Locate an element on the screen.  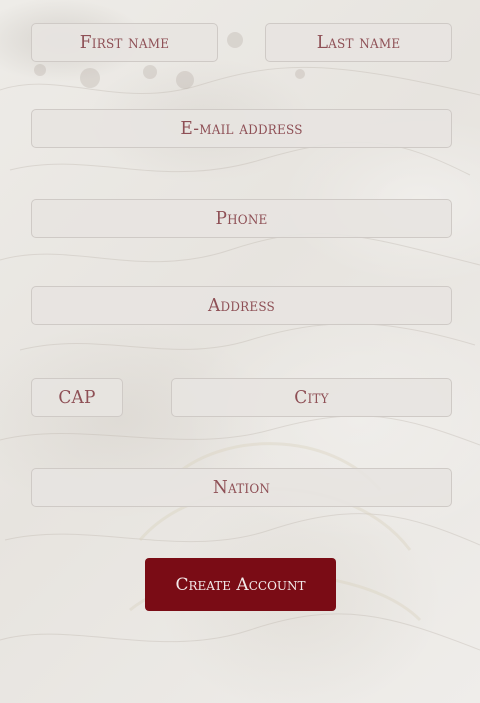
email-field: E-mail address is located at coordinates (241, 128).